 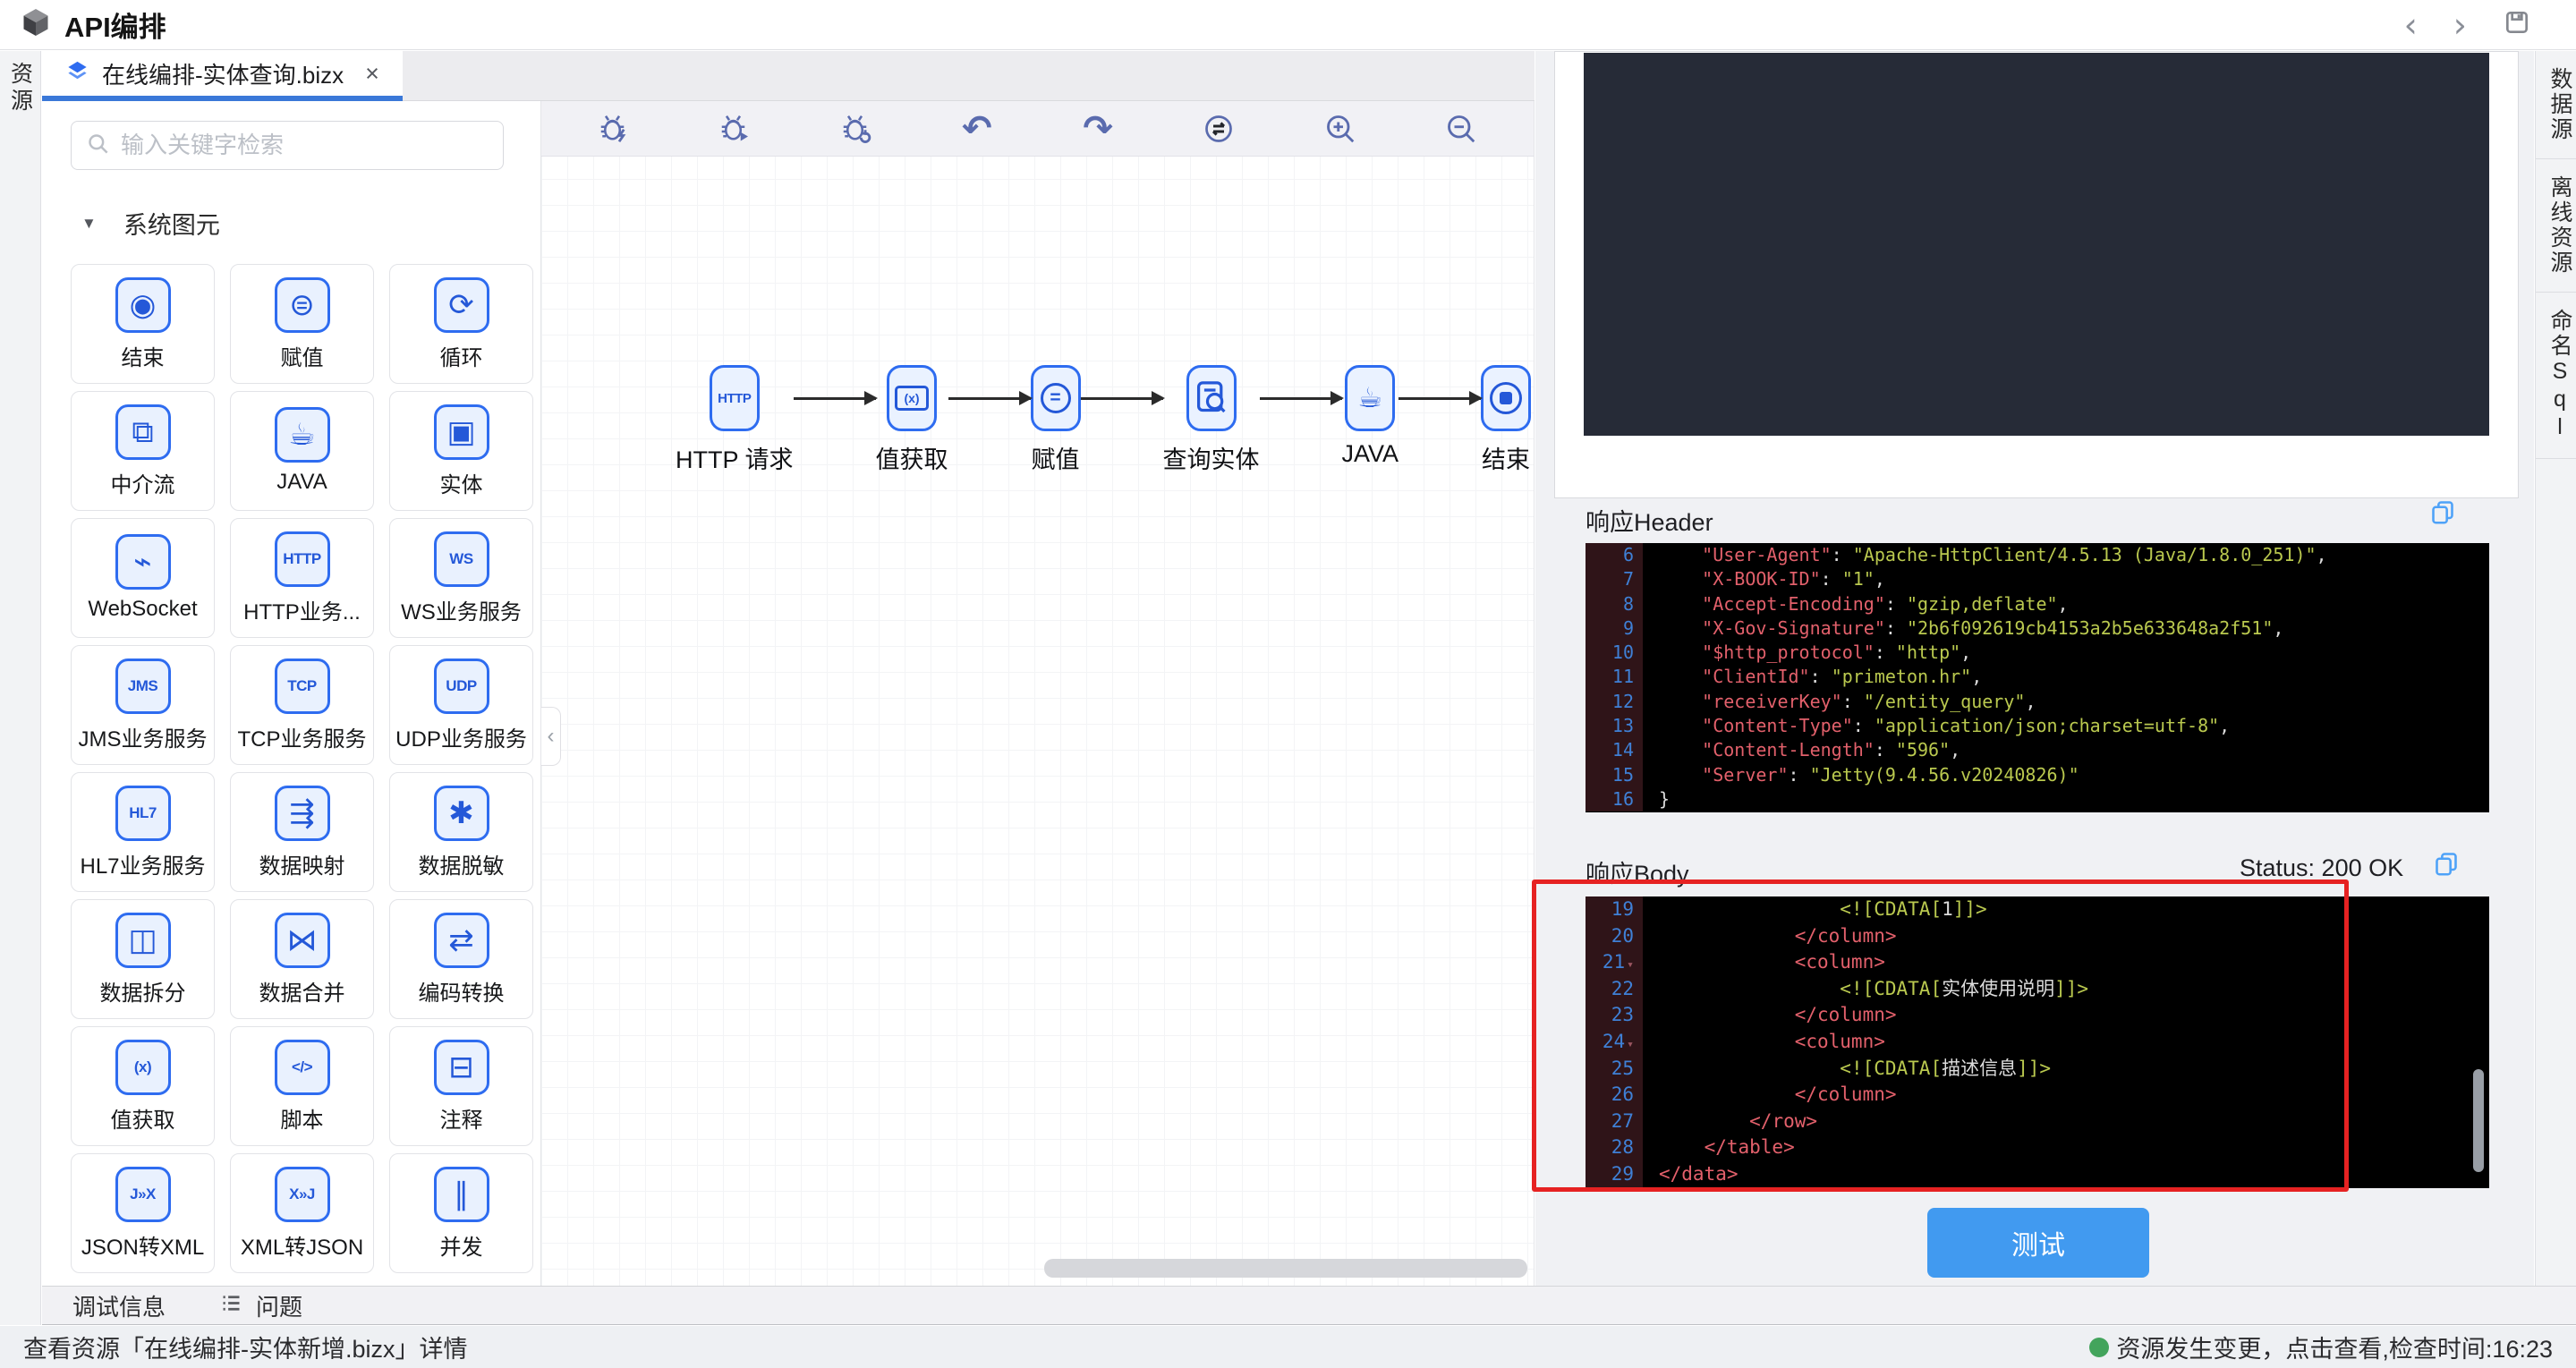 What do you see at coordinates (1614, 750) in the screenshot?
I see `line-number: 14` at bounding box center [1614, 750].